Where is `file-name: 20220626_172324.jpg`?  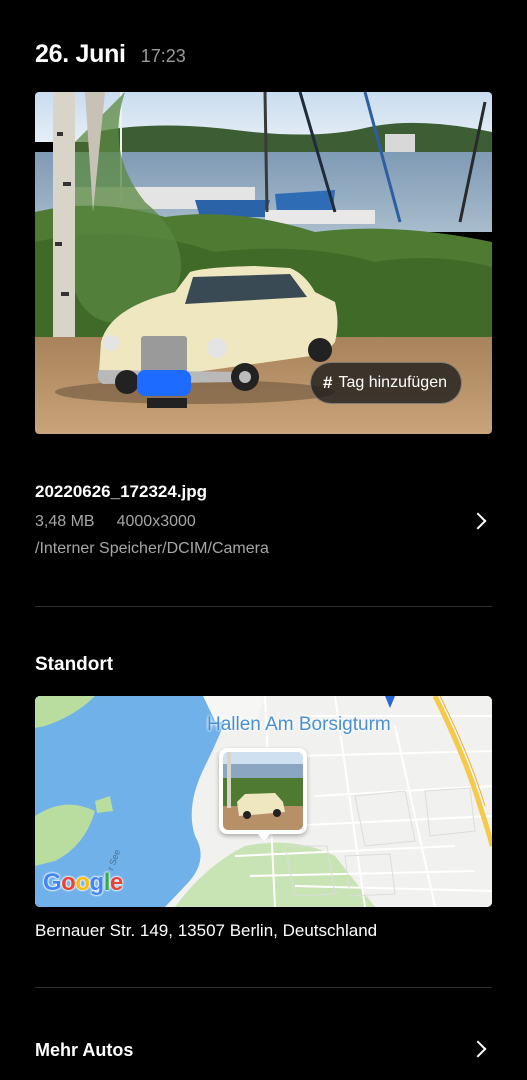
file-name: 20220626_172324.jpg is located at coordinates (121, 491).